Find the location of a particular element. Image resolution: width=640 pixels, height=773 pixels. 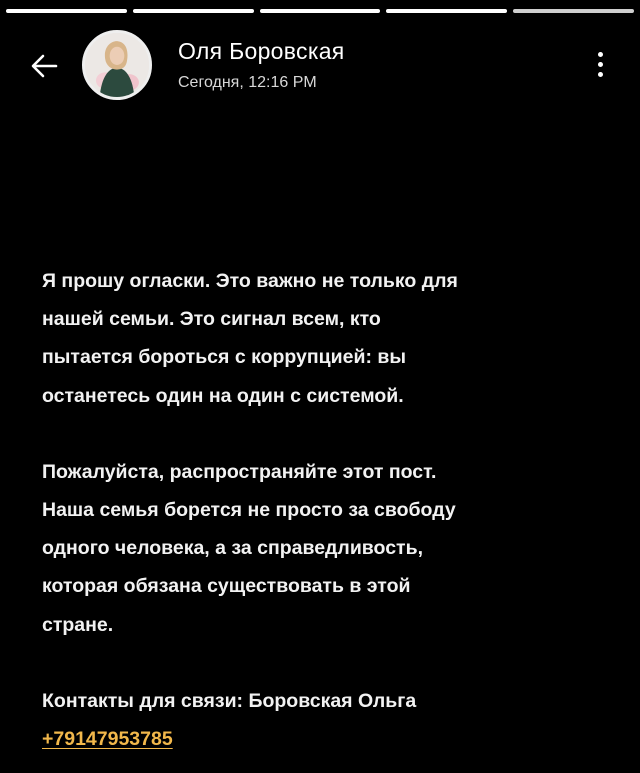

story-progress-bar is located at coordinates (320, 11).